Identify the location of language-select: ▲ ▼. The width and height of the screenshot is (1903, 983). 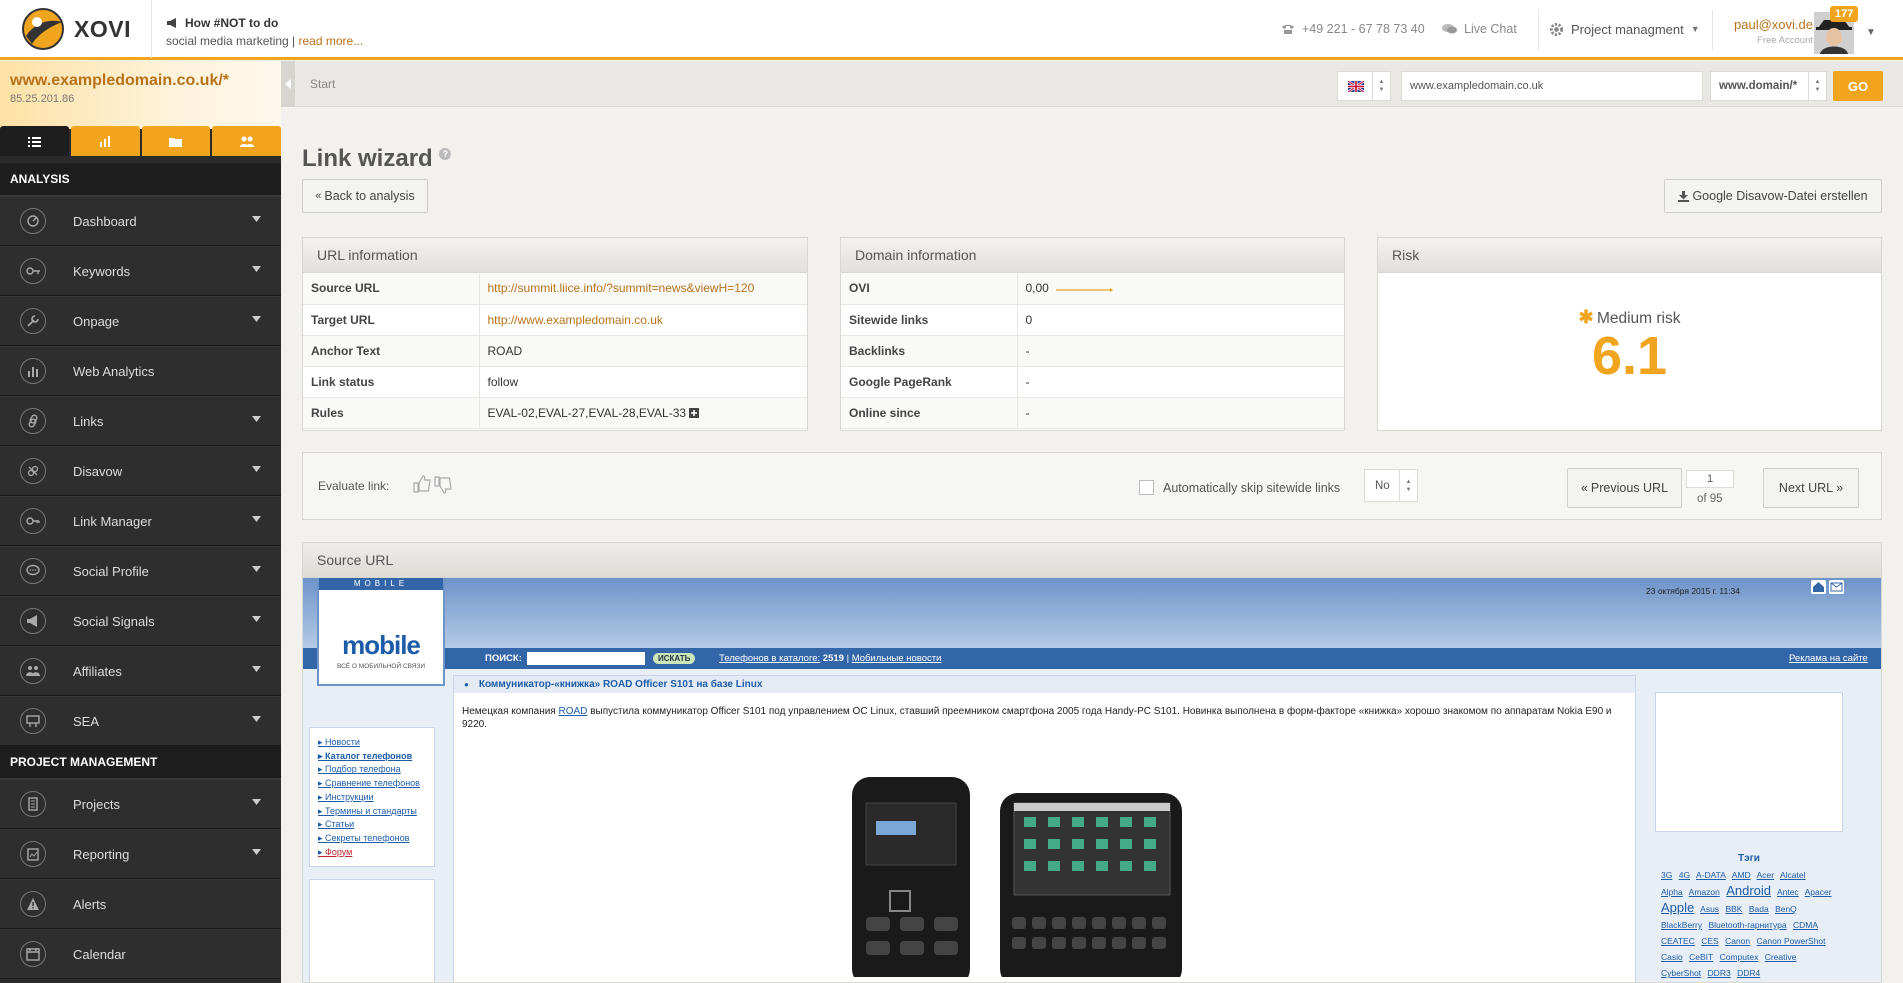
(1364, 86).